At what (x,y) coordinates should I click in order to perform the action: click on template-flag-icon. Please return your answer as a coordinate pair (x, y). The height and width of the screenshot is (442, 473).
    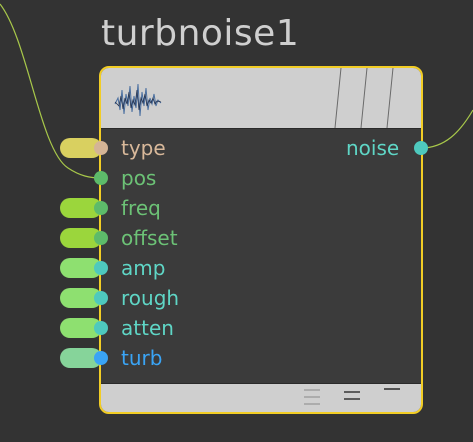
    Looking at the image, I should click on (352, 395).